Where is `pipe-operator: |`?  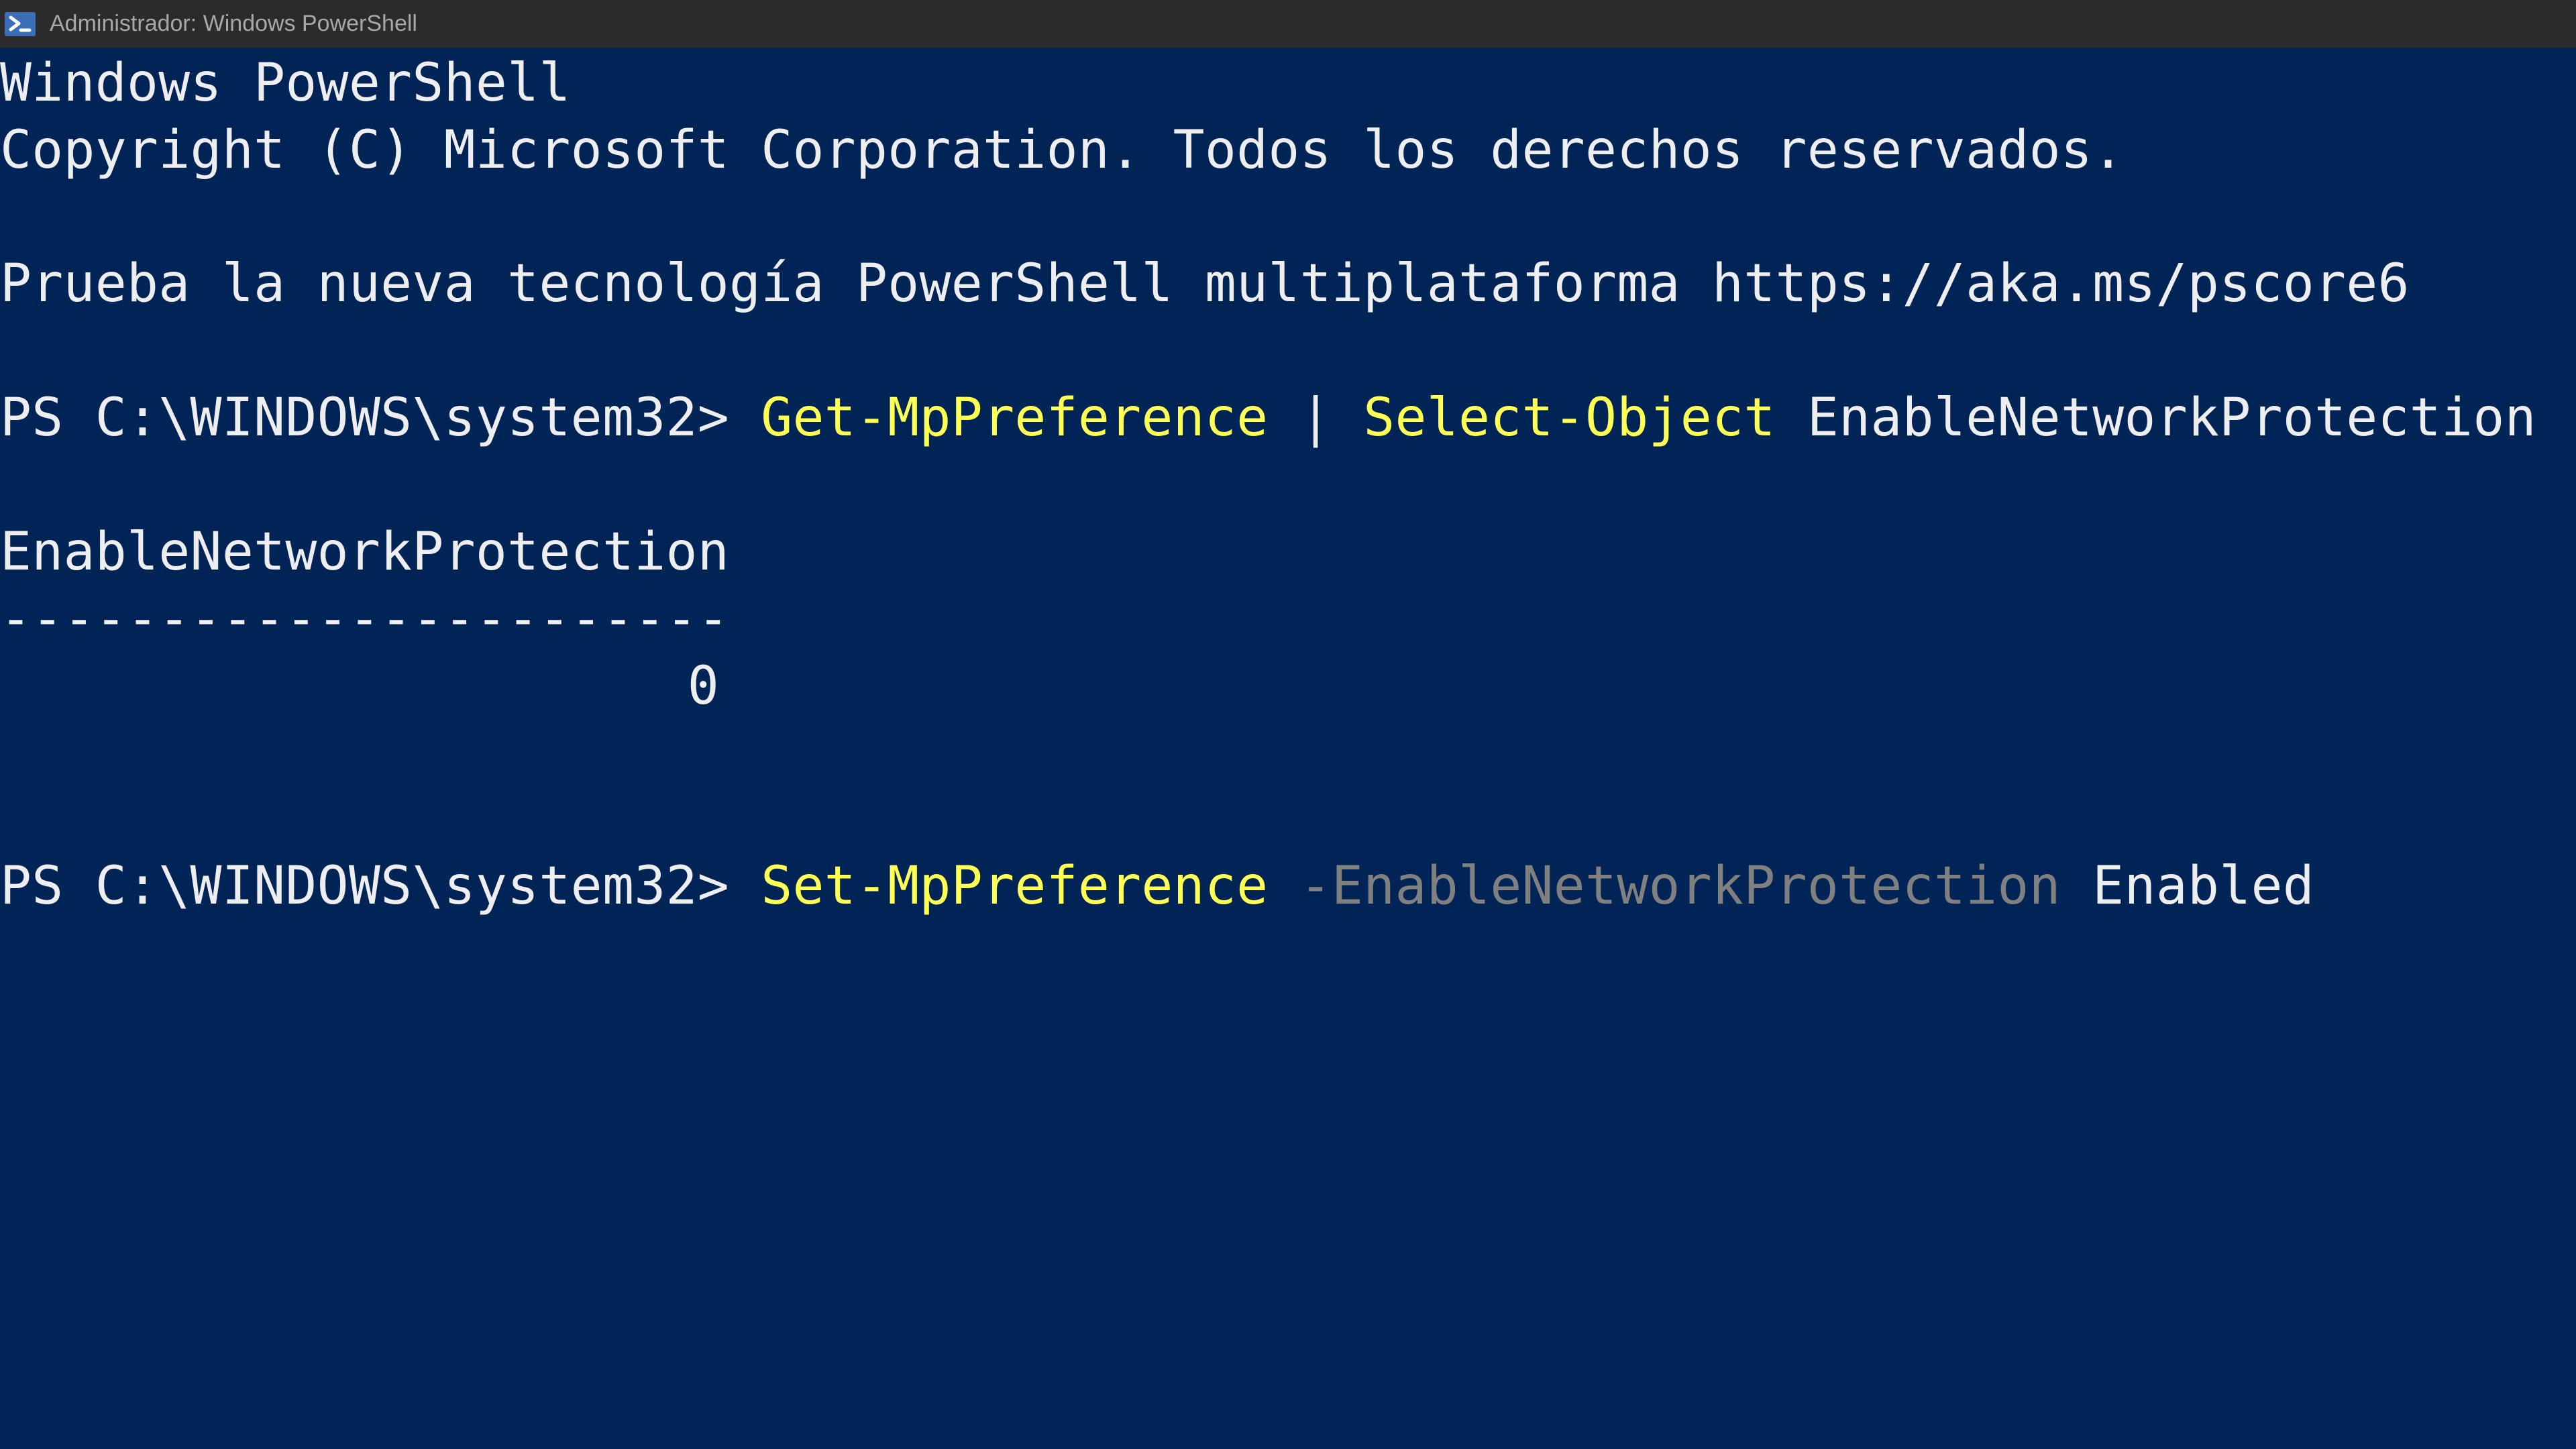
pipe-operator: | is located at coordinates (1316, 418).